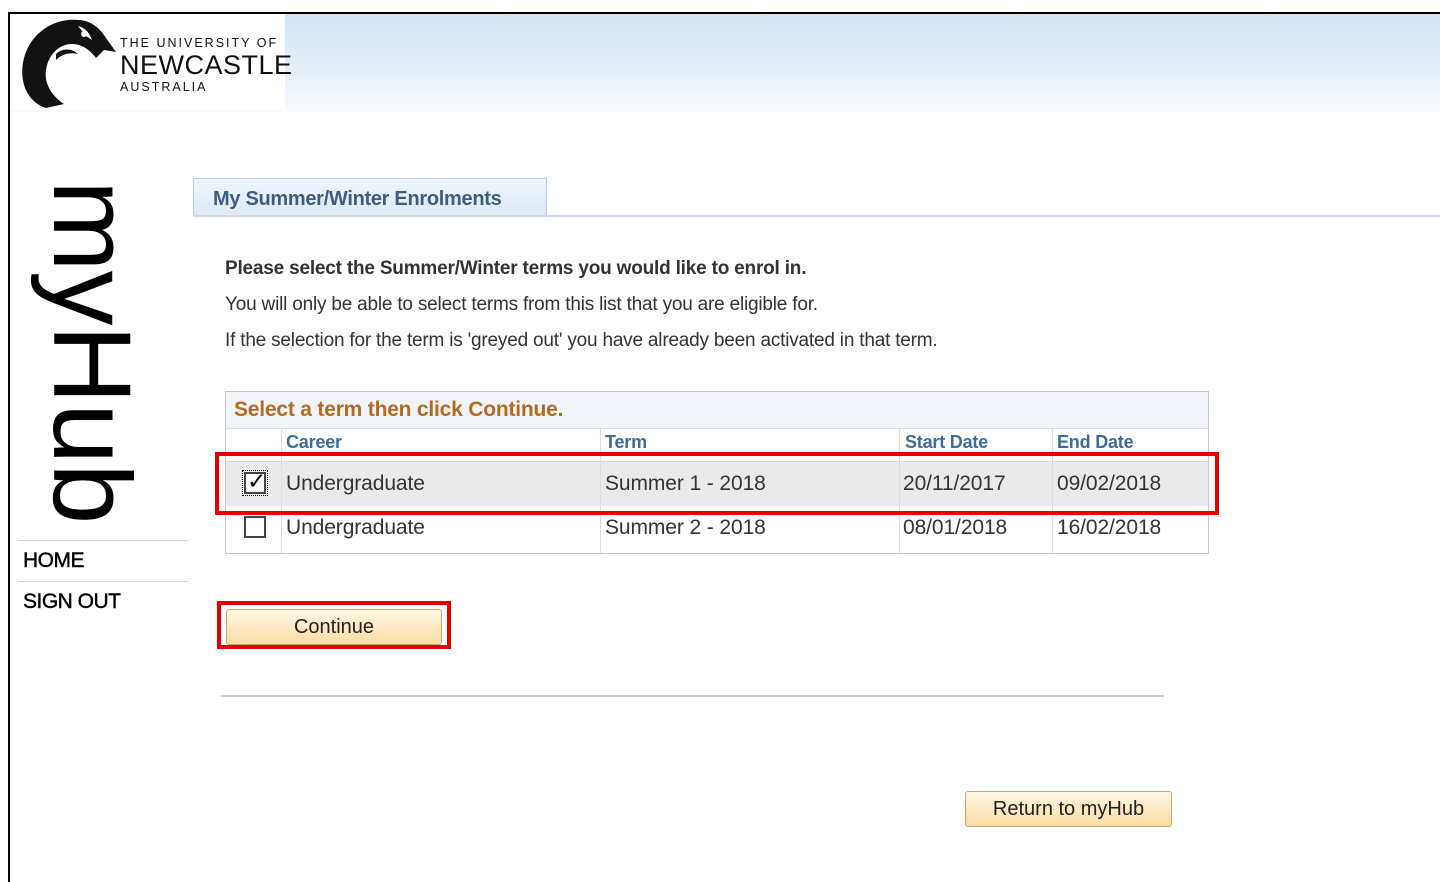  What do you see at coordinates (314, 442) in the screenshot?
I see `column-header-career: Career` at bounding box center [314, 442].